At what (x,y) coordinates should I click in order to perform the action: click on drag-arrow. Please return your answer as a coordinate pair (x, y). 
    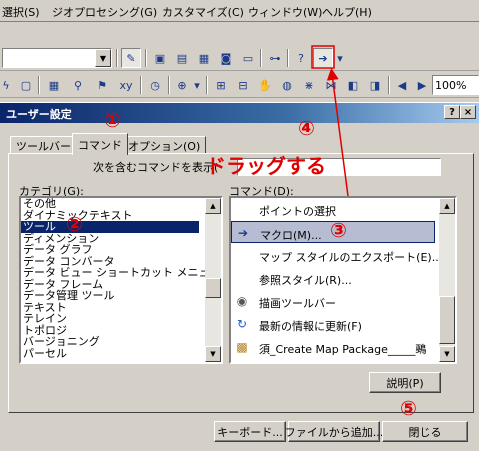
    Looking at the image, I should click on (330, 121).